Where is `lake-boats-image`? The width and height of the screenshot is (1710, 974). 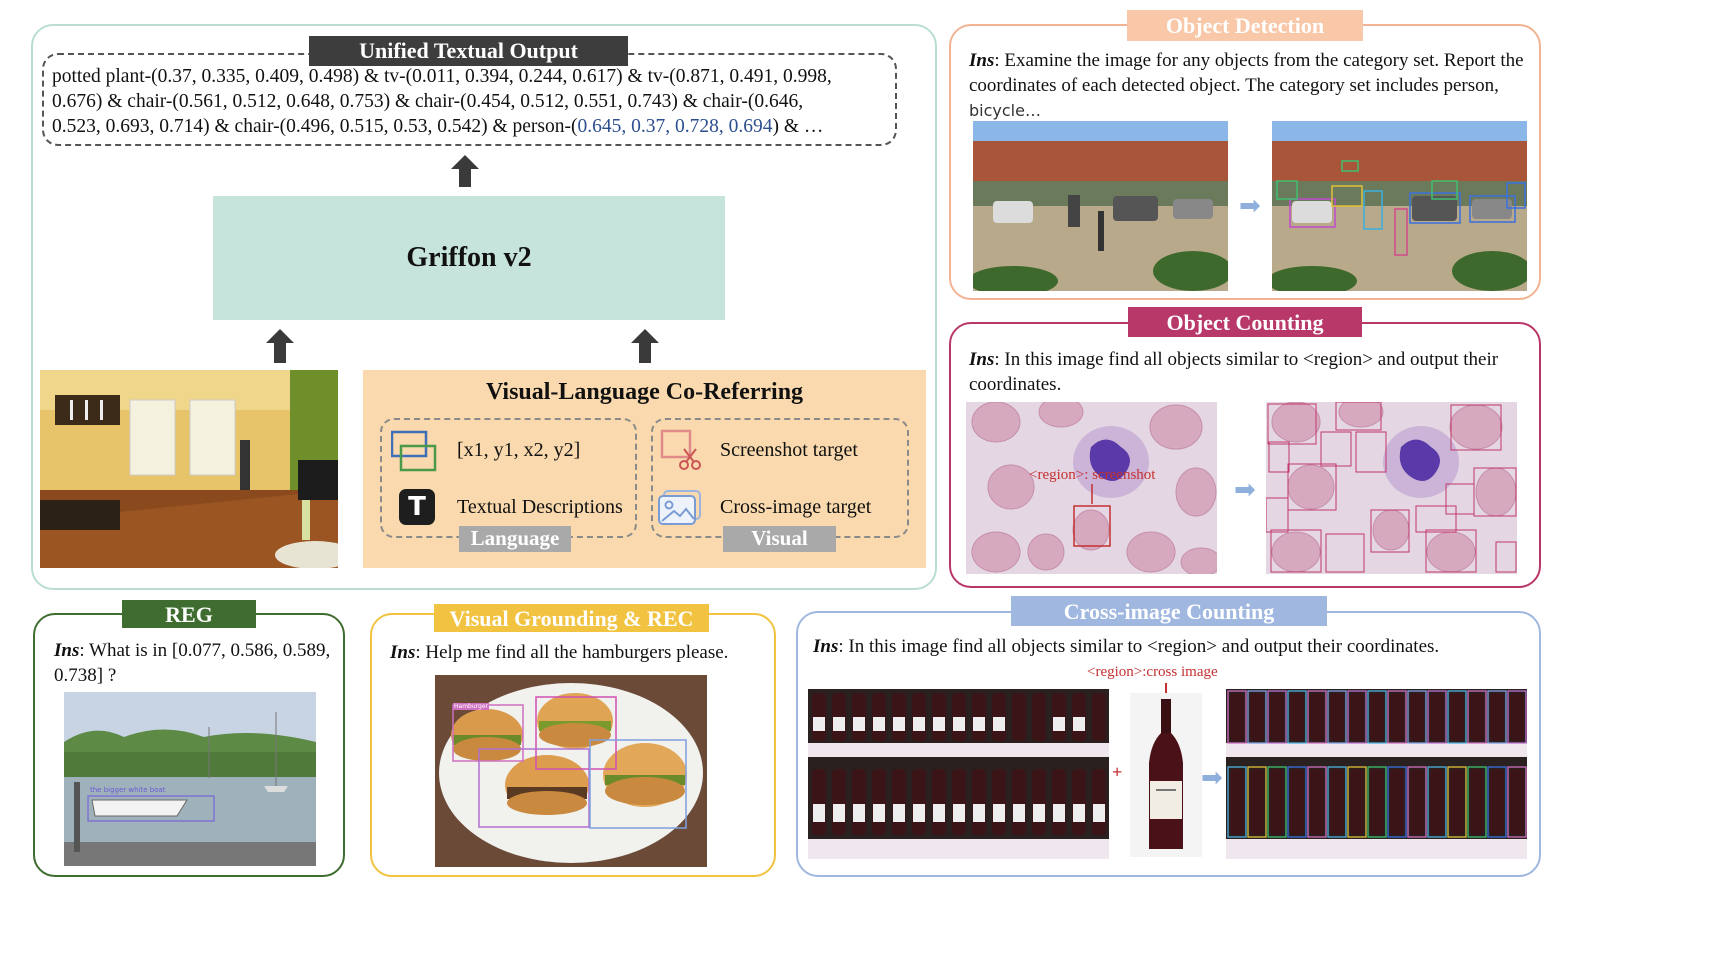 lake-boats-image is located at coordinates (190, 779).